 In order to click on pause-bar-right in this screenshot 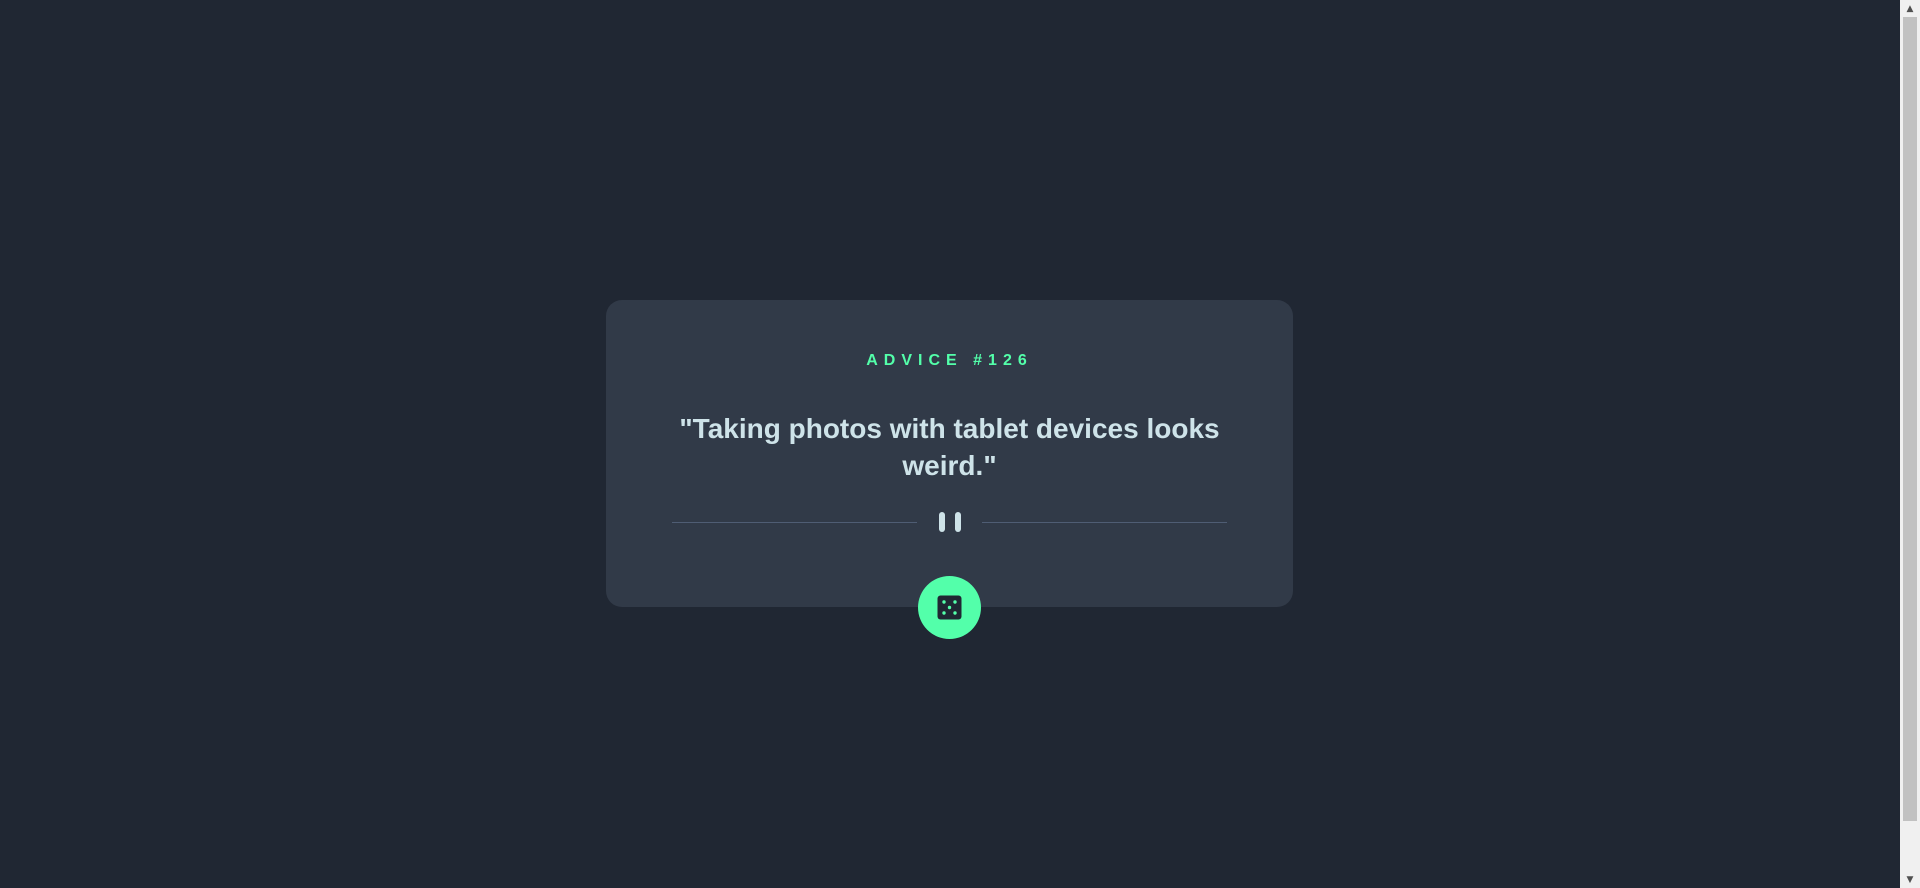, I will do `click(958, 522)`.